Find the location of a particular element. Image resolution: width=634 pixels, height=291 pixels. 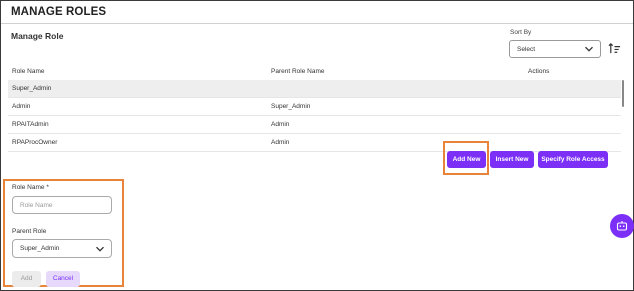

specify-role-access-button: Specify Role Access is located at coordinates (573, 159).